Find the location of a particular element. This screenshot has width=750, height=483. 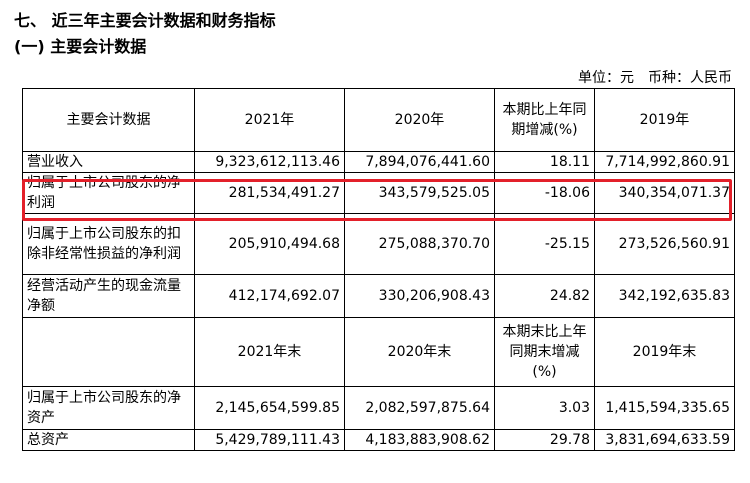

value-change: 29.78 is located at coordinates (544, 440).